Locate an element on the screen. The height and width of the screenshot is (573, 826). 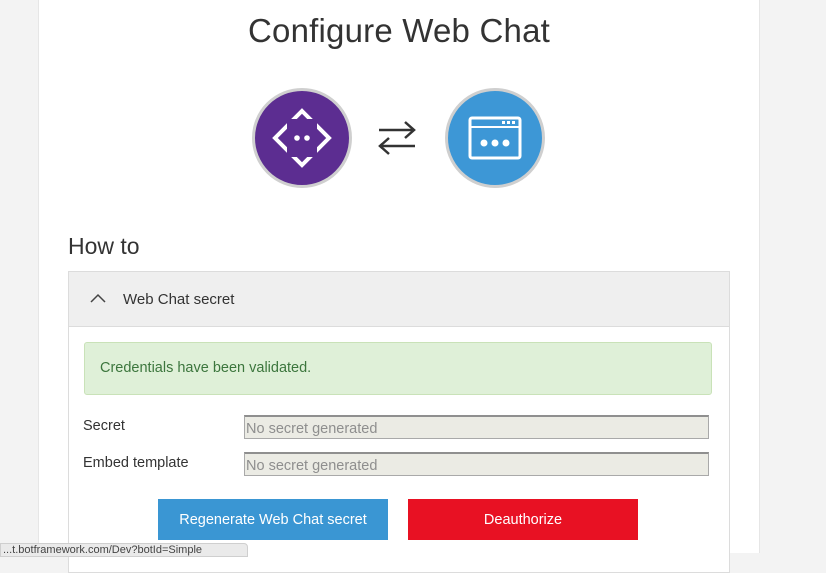
secret-field is located at coordinates (476, 427).